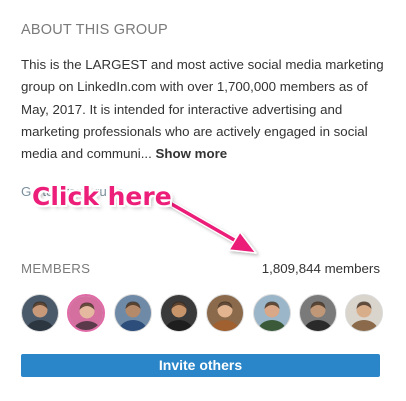 The width and height of the screenshot is (406, 401). Describe the element at coordinates (200, 365) in the screenshot. I see `invite-others-button: Invite others` at that location.